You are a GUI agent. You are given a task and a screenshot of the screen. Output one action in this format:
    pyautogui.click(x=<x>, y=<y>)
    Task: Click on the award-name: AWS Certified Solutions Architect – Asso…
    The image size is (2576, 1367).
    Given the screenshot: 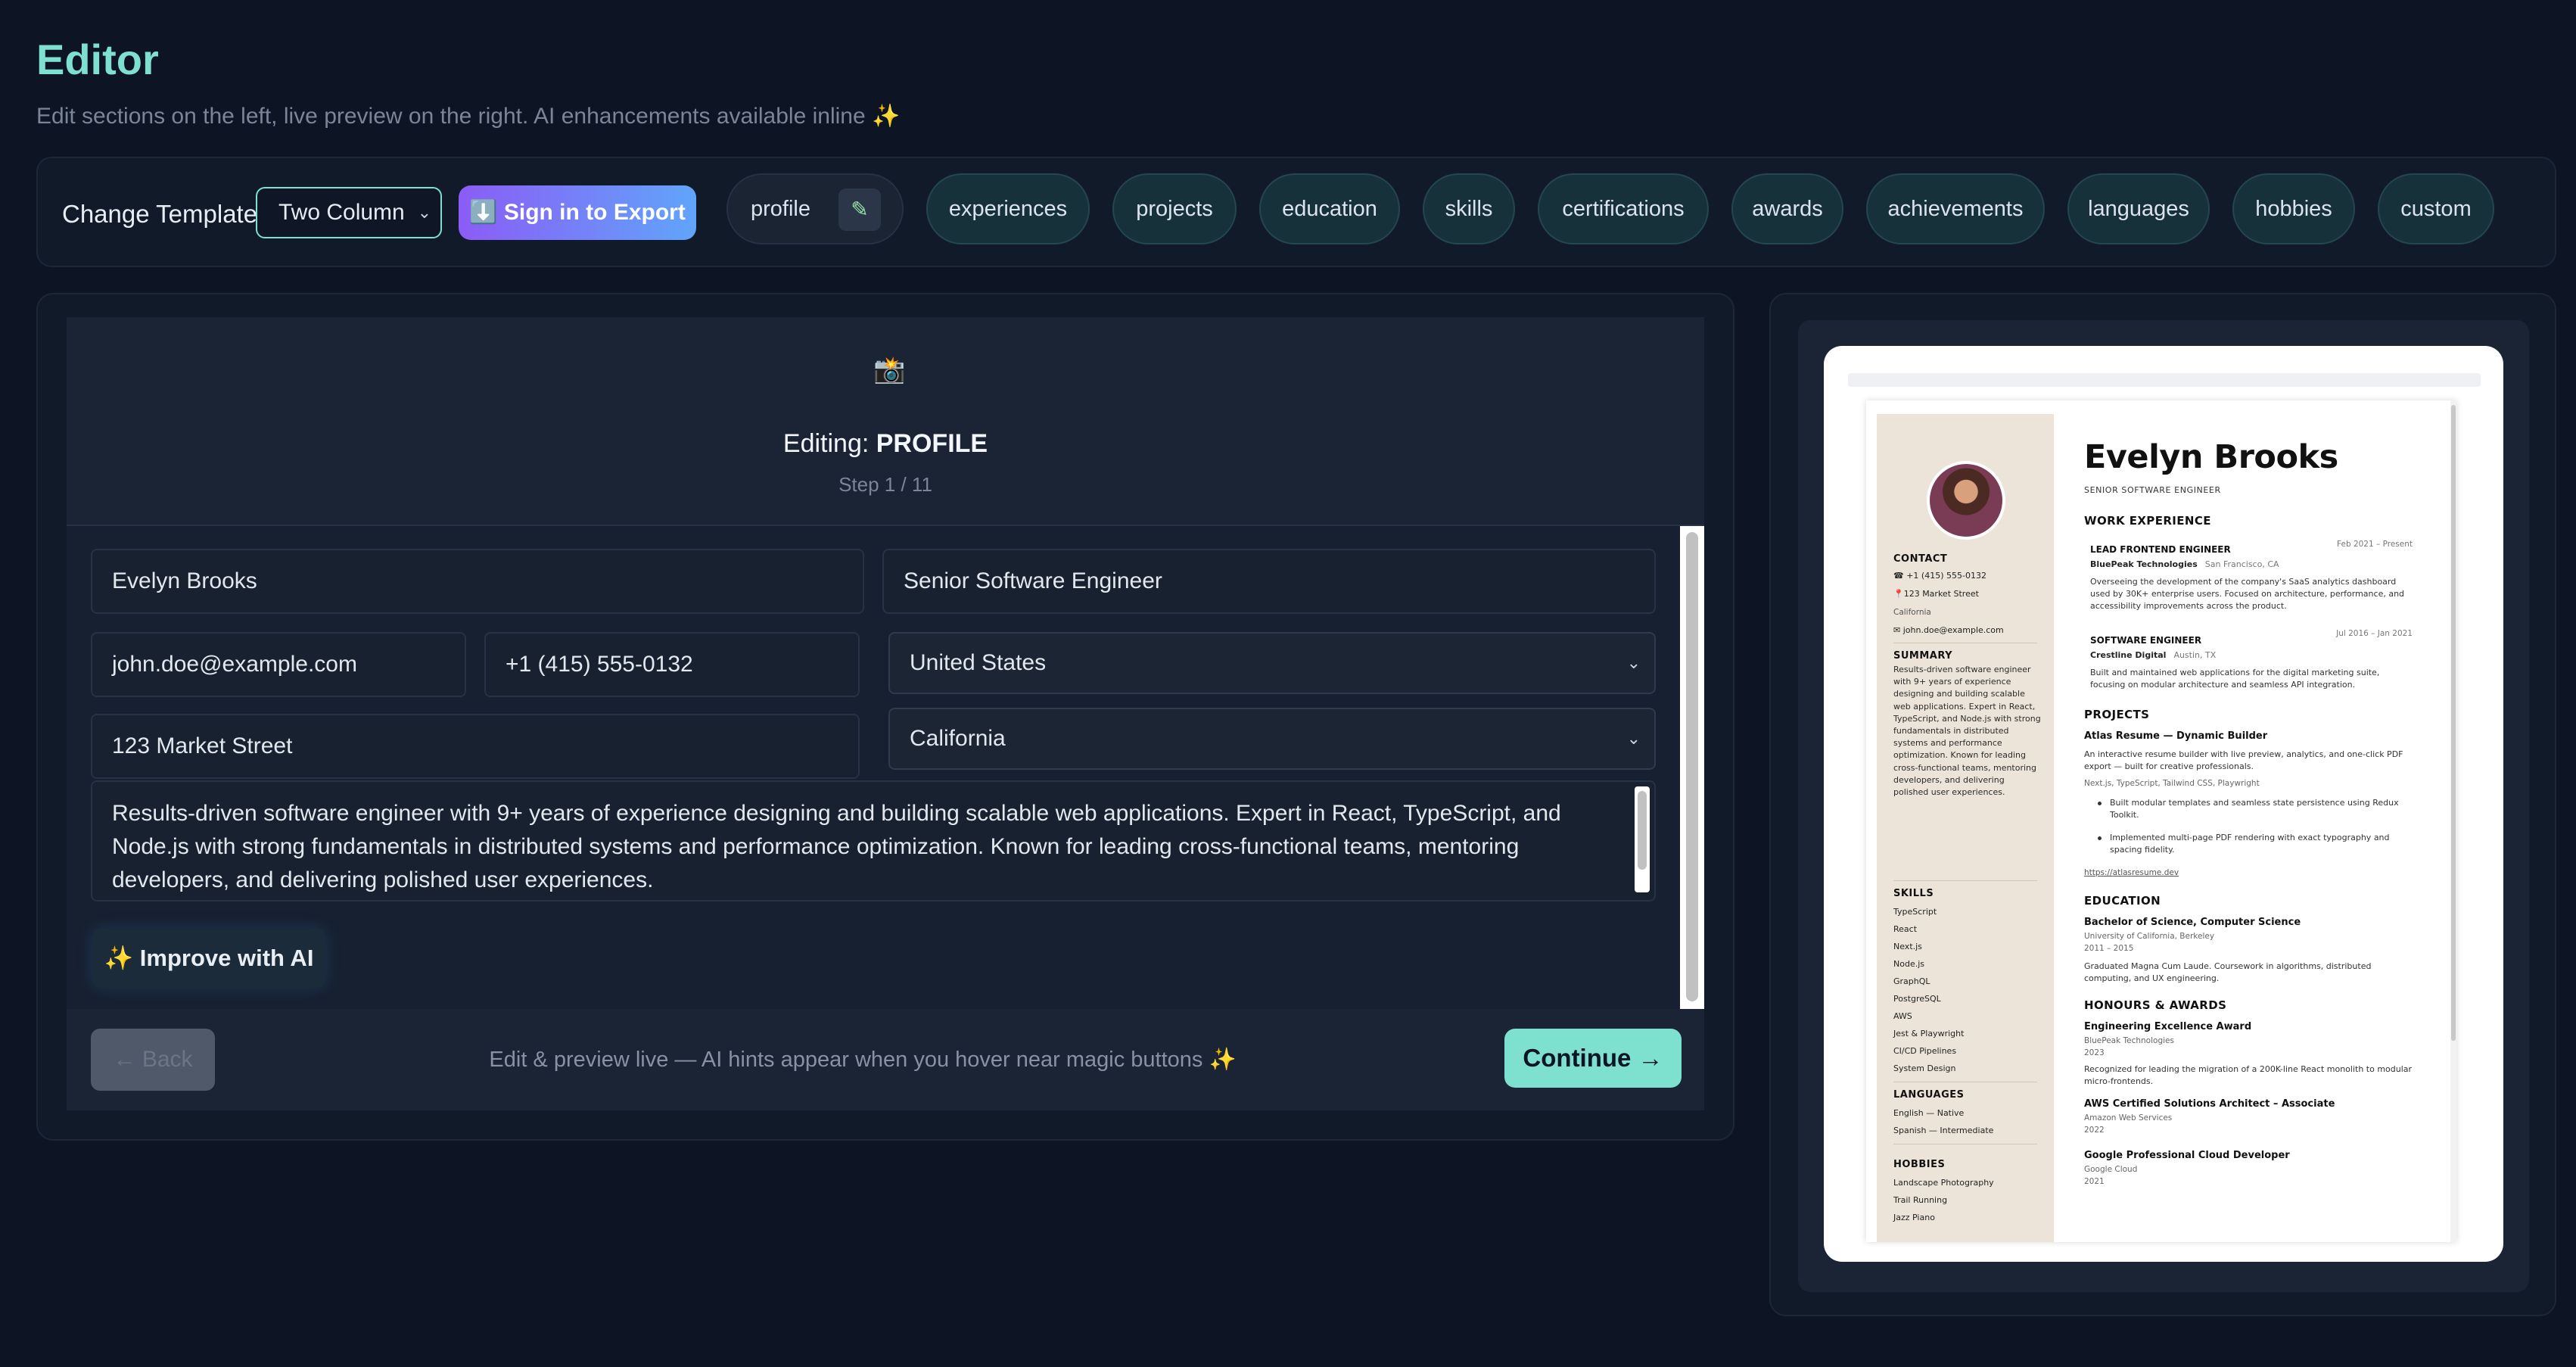 What is the action you would take?
    pyautogui.click(x=2209, y=1104)
    